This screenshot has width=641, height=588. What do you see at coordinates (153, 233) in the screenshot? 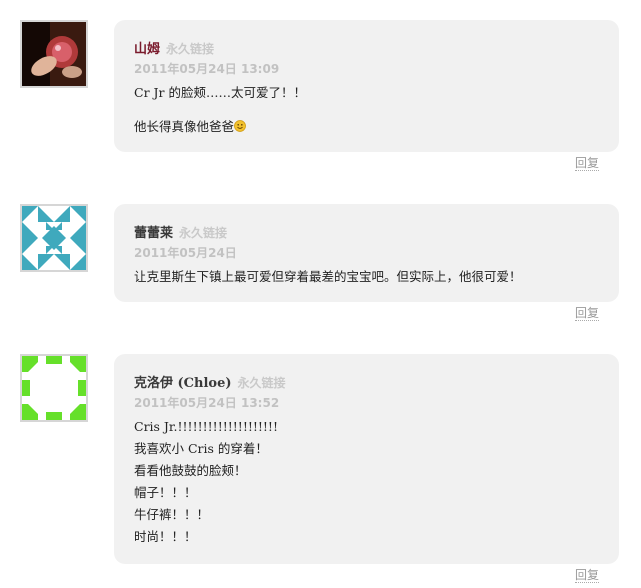
I see `author-name: 蕾蕾莱` at bounding box center [153, 233].